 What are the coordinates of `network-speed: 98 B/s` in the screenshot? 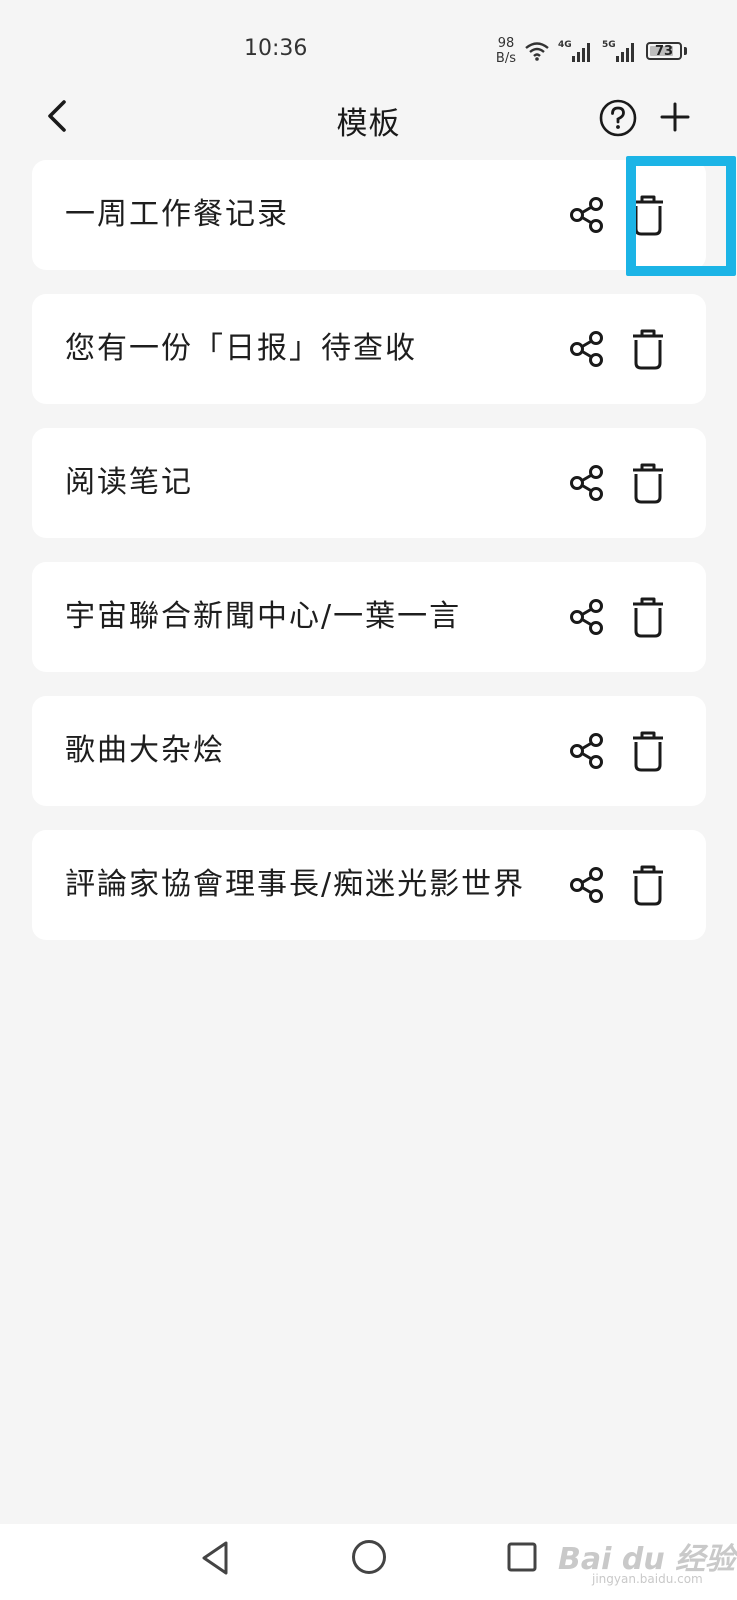 It's located at (506, 51).